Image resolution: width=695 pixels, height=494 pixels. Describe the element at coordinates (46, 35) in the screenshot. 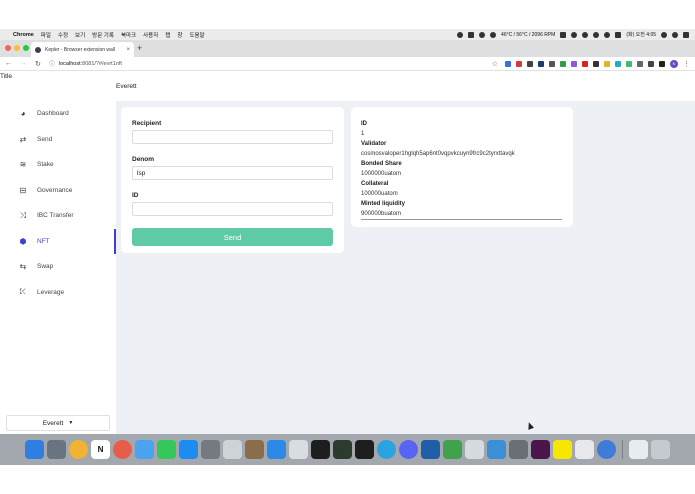

I see `menu-file: 파일` at that location.